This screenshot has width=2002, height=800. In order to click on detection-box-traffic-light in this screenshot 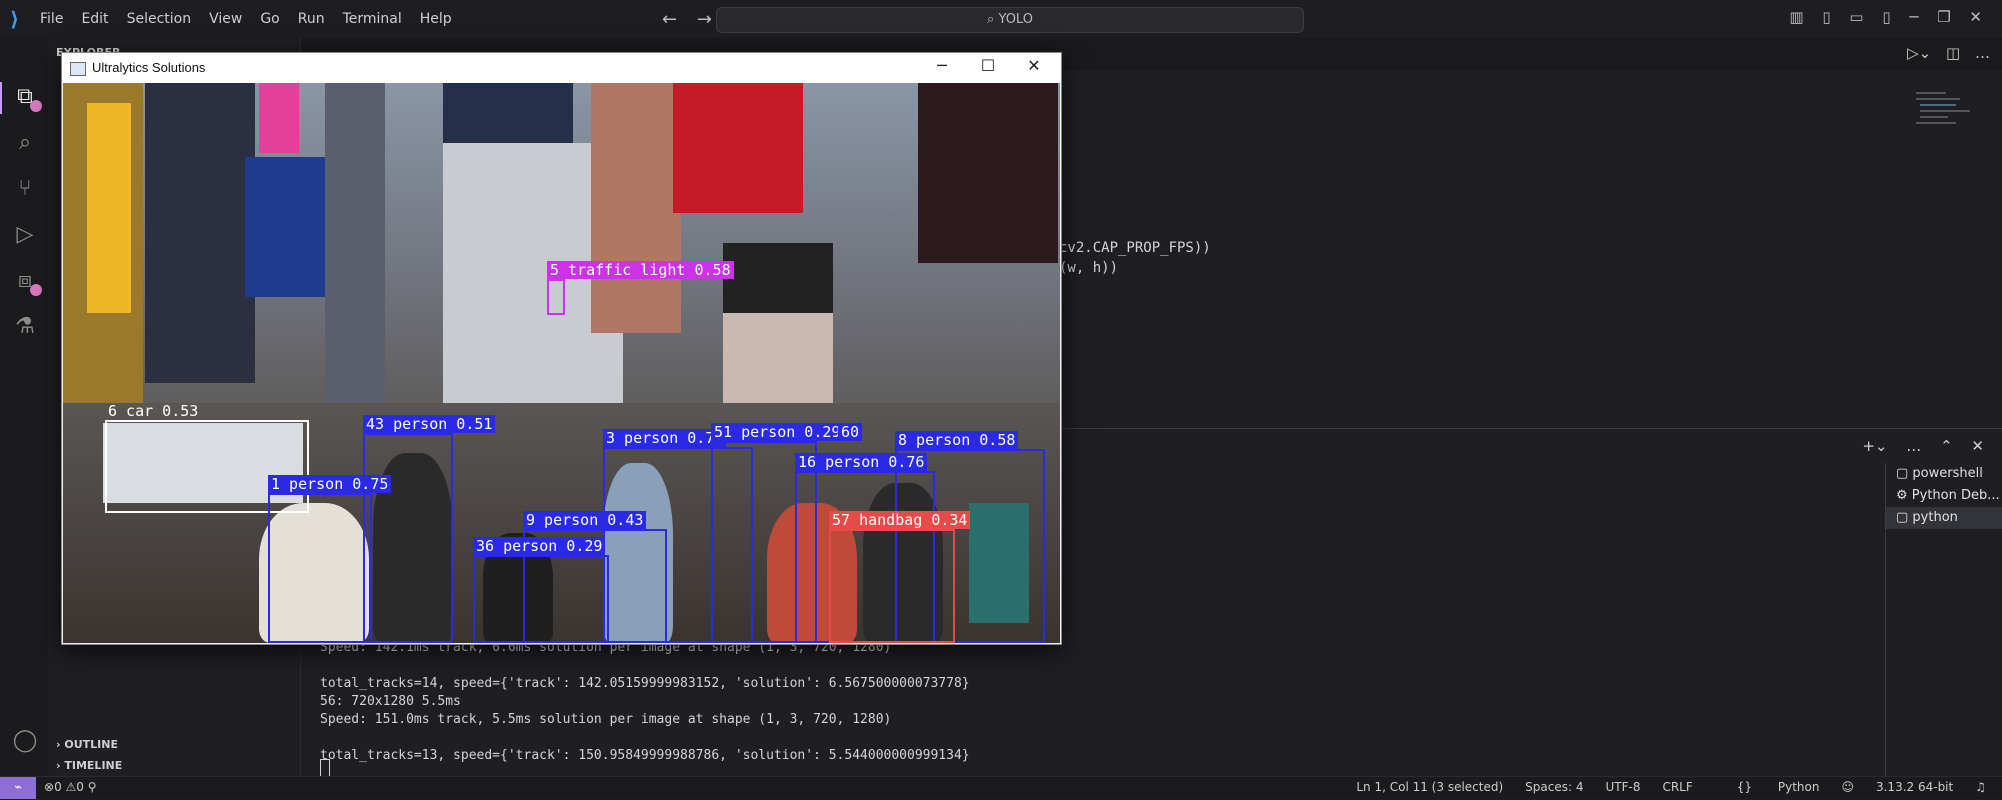, I will do `click(556, 297)`.